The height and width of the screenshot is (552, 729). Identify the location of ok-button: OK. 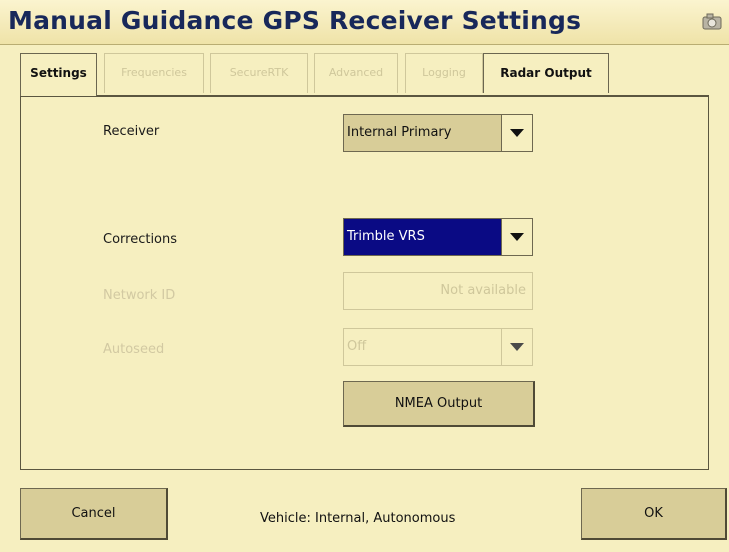
(654, 514).